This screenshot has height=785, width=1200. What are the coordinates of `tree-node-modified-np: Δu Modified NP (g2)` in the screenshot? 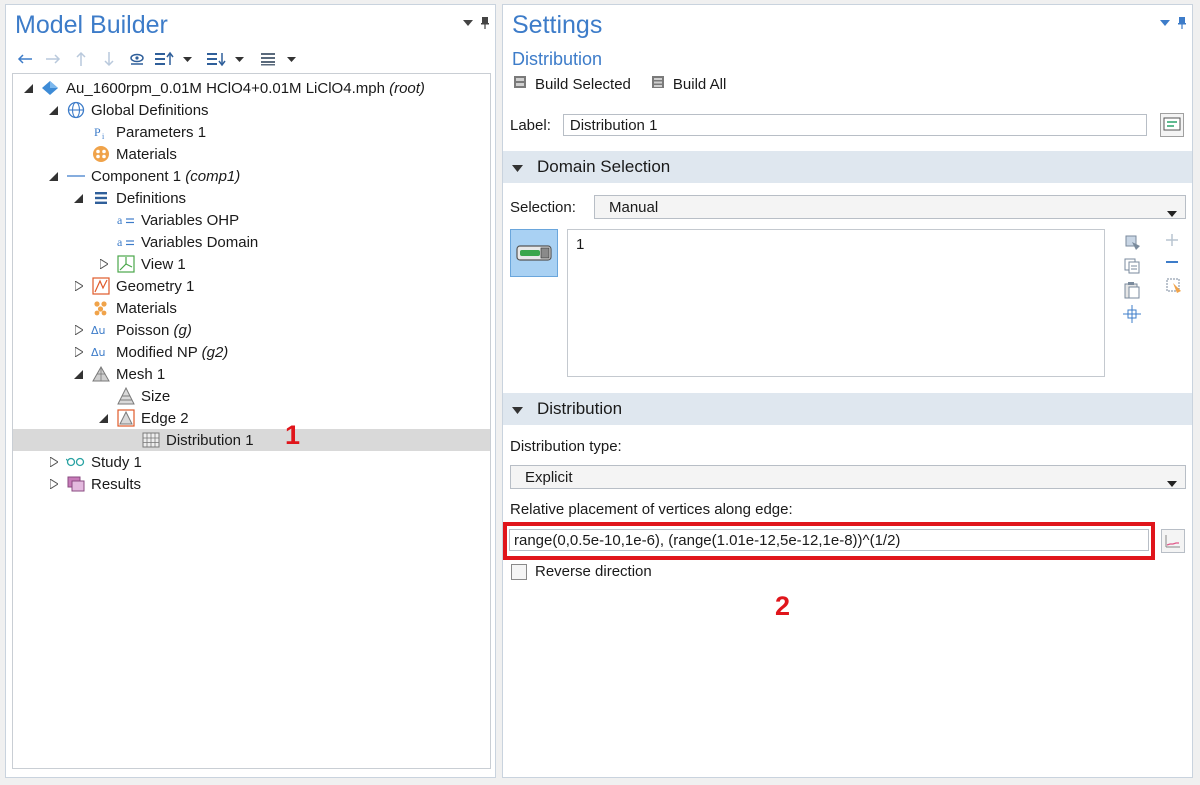 It's located at (251, 352).